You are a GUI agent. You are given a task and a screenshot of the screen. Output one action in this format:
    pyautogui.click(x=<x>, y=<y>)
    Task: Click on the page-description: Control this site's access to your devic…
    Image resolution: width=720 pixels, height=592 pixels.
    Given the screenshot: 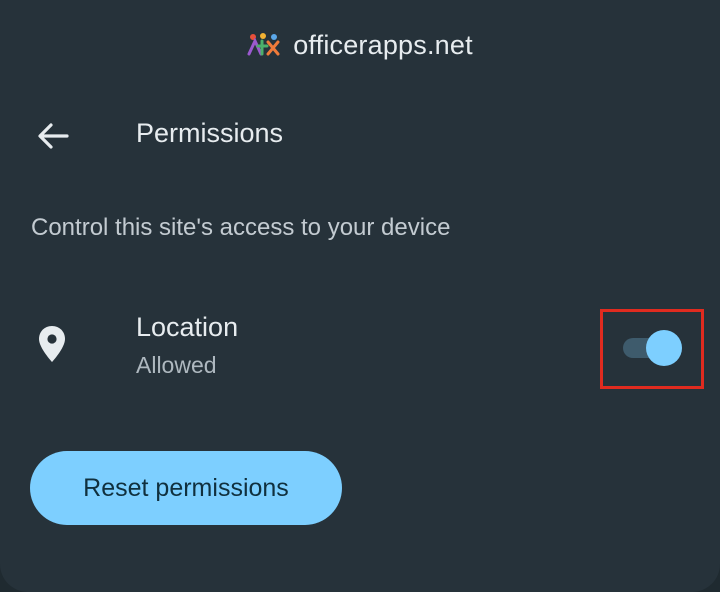 What is the action you would take?
    pyautogui.click(x=241, y=227)
    